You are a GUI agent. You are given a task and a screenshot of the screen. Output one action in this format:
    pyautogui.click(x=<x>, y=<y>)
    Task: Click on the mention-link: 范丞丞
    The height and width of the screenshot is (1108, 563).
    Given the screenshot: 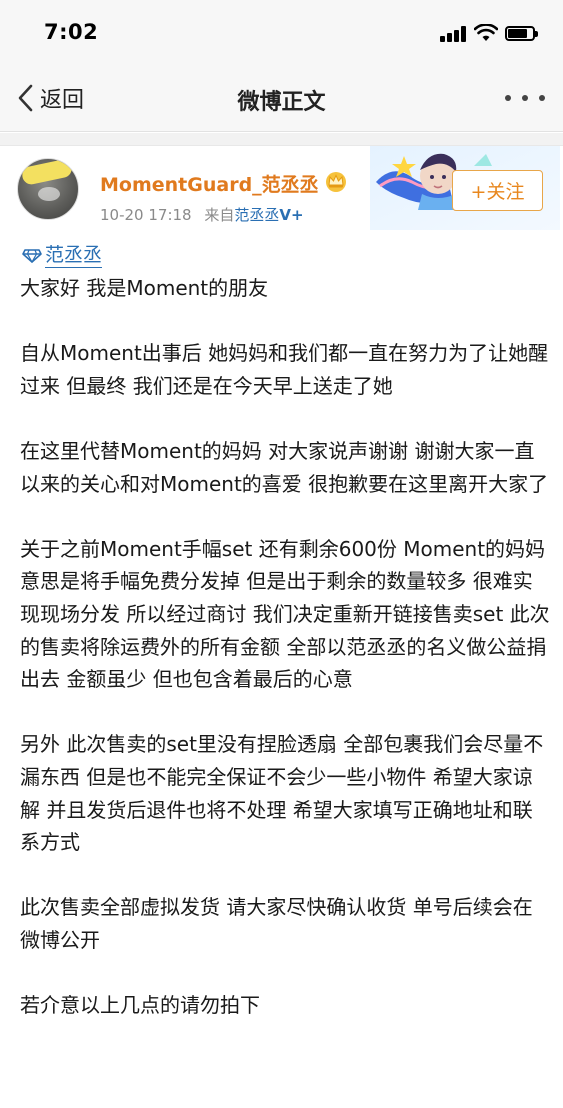 What is the action you would take?
    pyautogui.click(x=62, y=256)
    